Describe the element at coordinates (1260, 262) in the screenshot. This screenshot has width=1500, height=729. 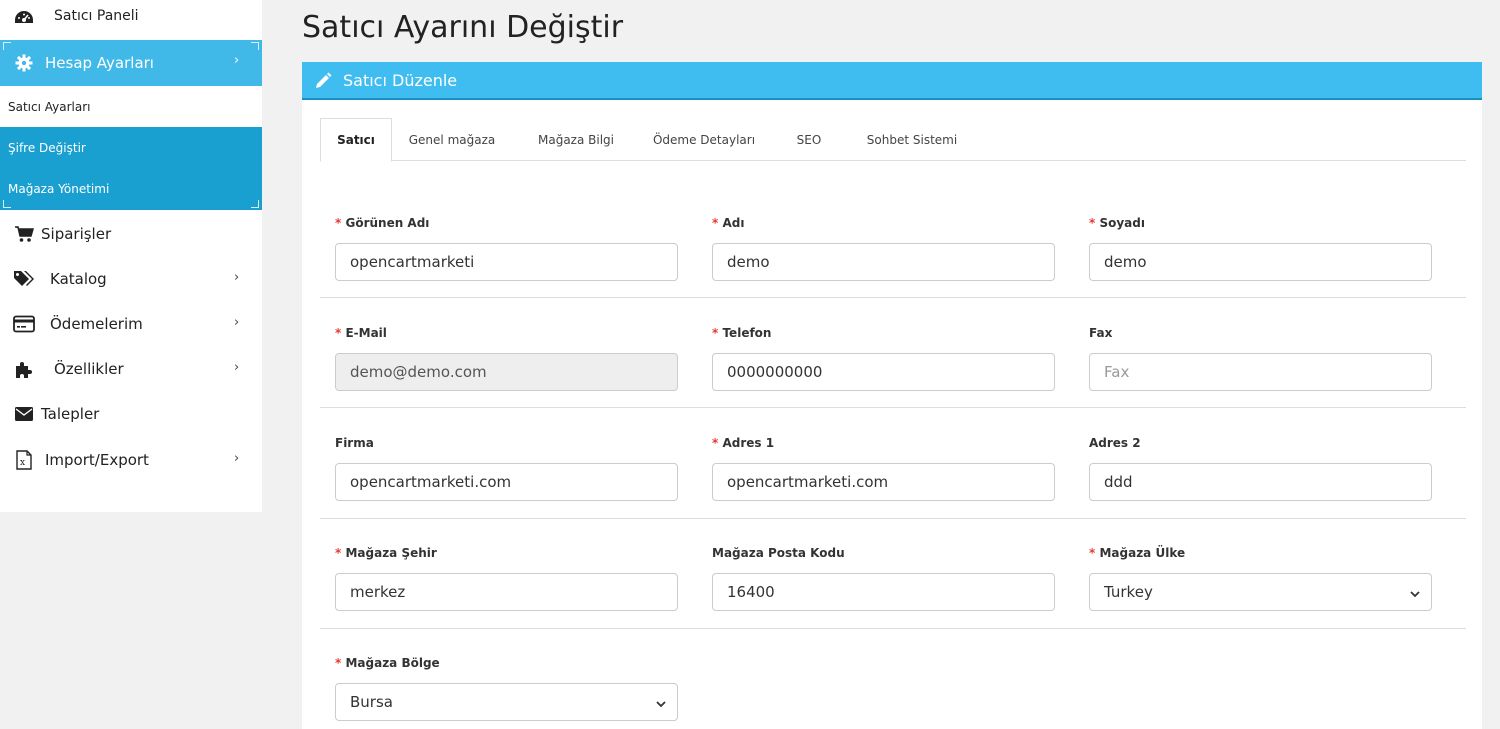
I see `last-name-input: demo` at that location.